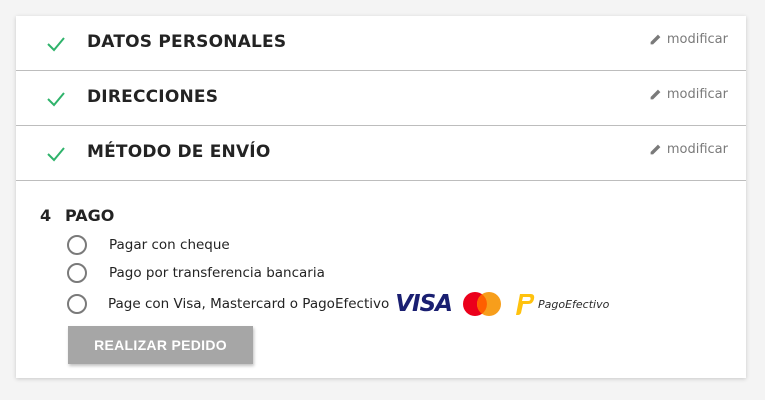  I want to click on edit-personal-data-link: modificar, so click(688, 39).